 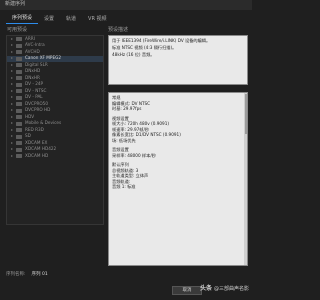 What do you see at coordinates (30, 116) in the screenshot?
I see `preset-folder-label: HDV` at bounding box center [30, 116].